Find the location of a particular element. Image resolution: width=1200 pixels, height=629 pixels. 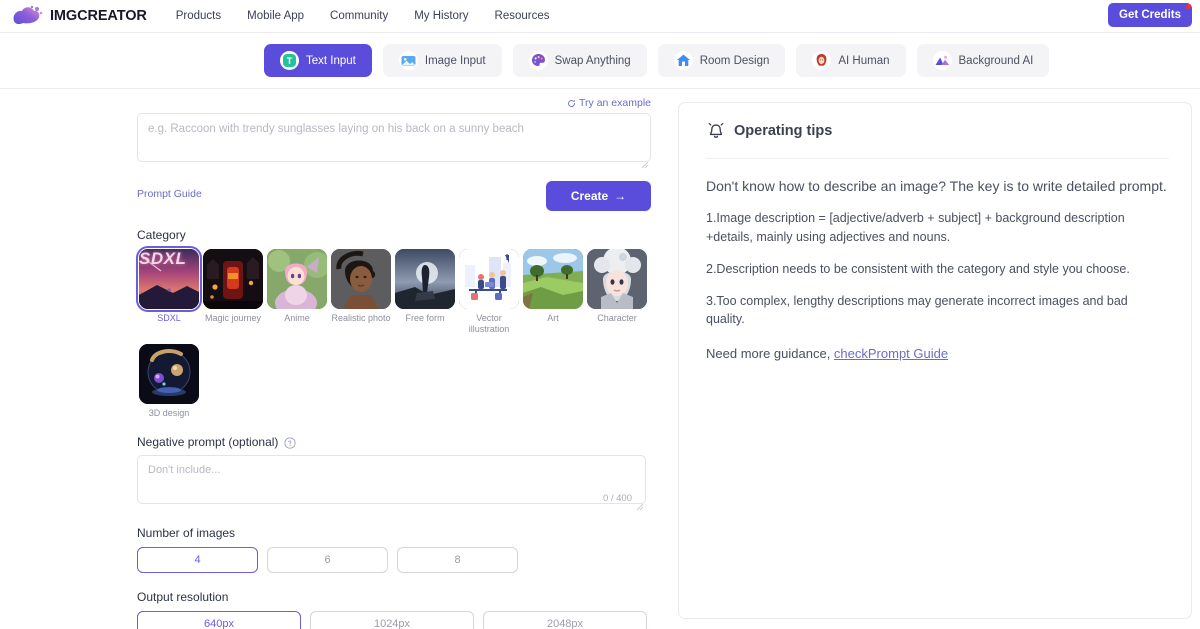

tab-room-design: Room Design is located at coordinates (721, 60).